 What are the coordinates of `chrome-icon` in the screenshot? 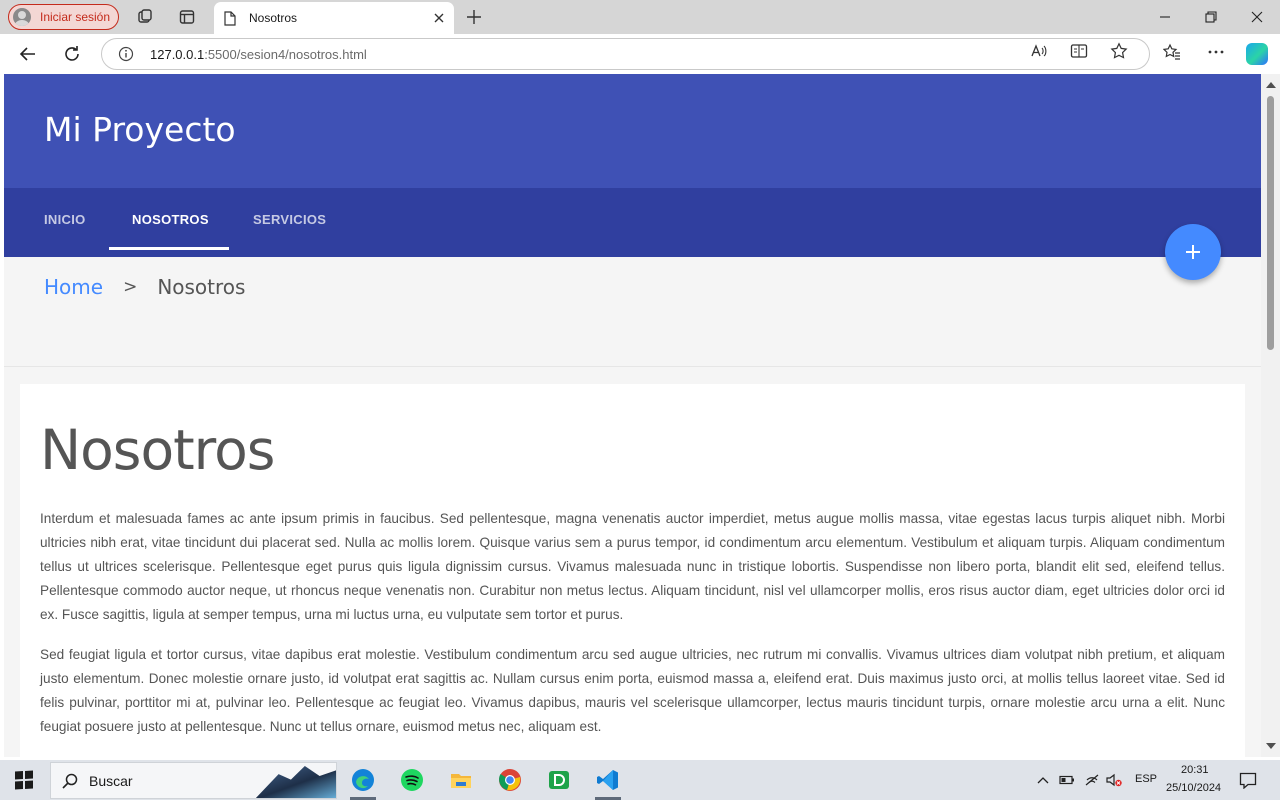 It's located at (510, 780).